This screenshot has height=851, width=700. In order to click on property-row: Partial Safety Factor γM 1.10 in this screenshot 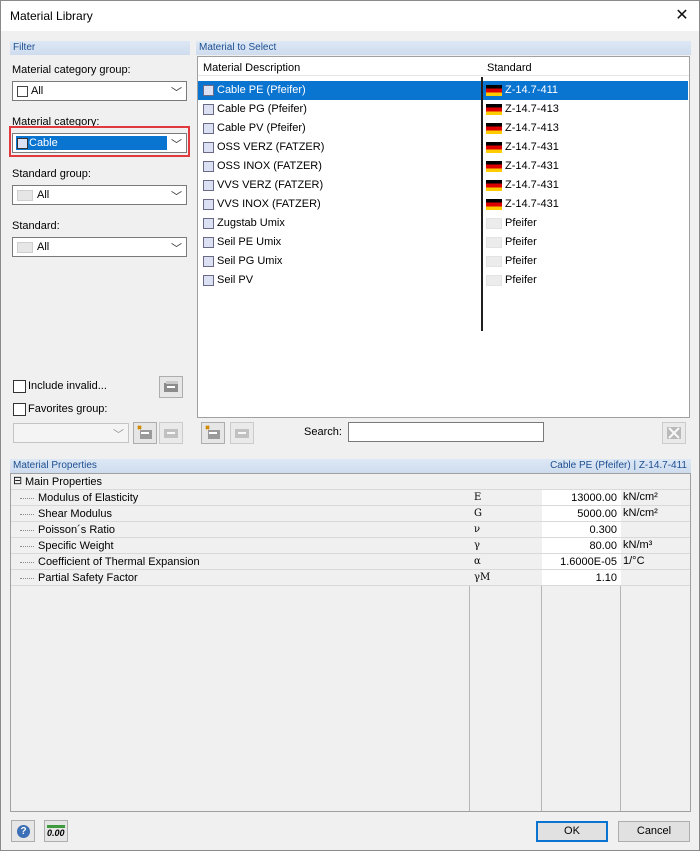, I will do `click(350, 578)`.